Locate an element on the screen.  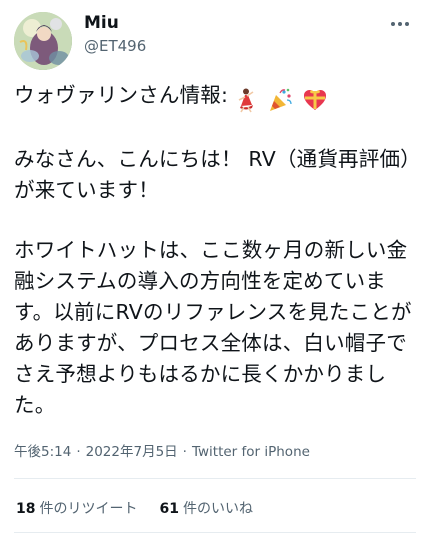
retweets-count: 18 is located at coordinates (26, 509).